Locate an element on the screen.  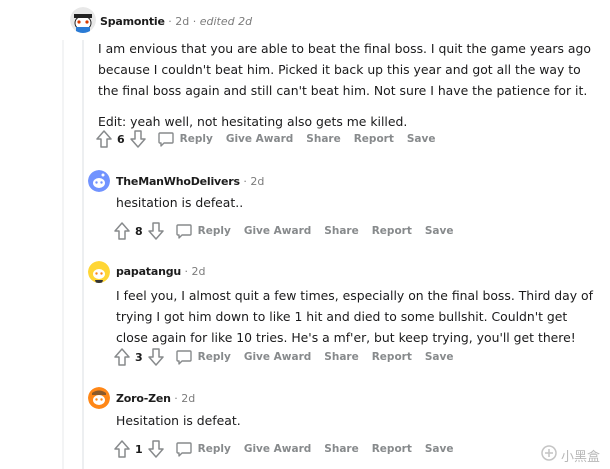
username: Zoro-Zen is located at coordinates (143, 398).